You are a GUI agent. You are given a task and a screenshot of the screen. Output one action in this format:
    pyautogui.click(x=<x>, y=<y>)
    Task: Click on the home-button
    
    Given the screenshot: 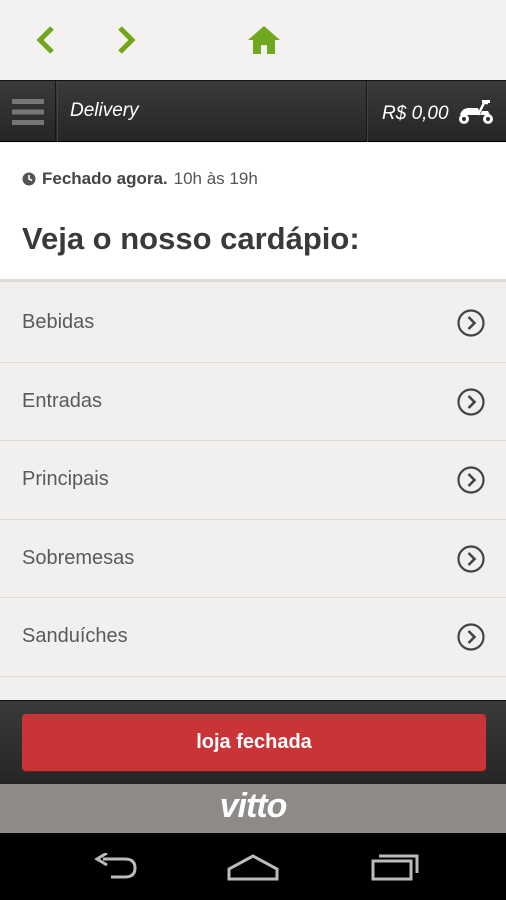 What is the action you would take?
    pyautogui.click(x=264, y=40)
    